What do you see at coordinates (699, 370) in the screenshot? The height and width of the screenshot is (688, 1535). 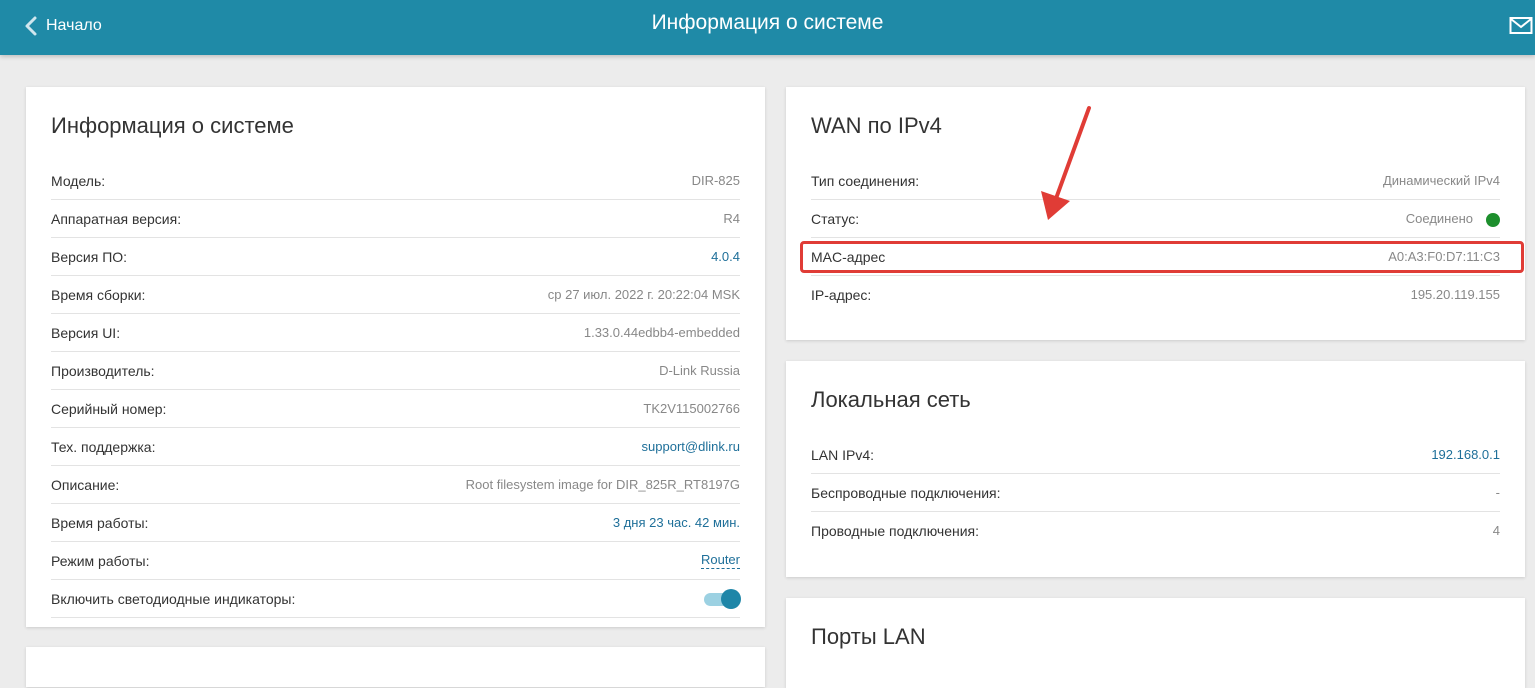 I see `row-value: D-Link Russia` at bounding box center [699, 370].